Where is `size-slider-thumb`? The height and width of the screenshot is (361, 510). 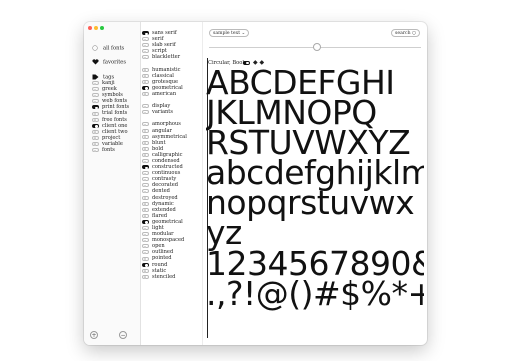 size-slider-thumb is located at coordinates (317, 47).